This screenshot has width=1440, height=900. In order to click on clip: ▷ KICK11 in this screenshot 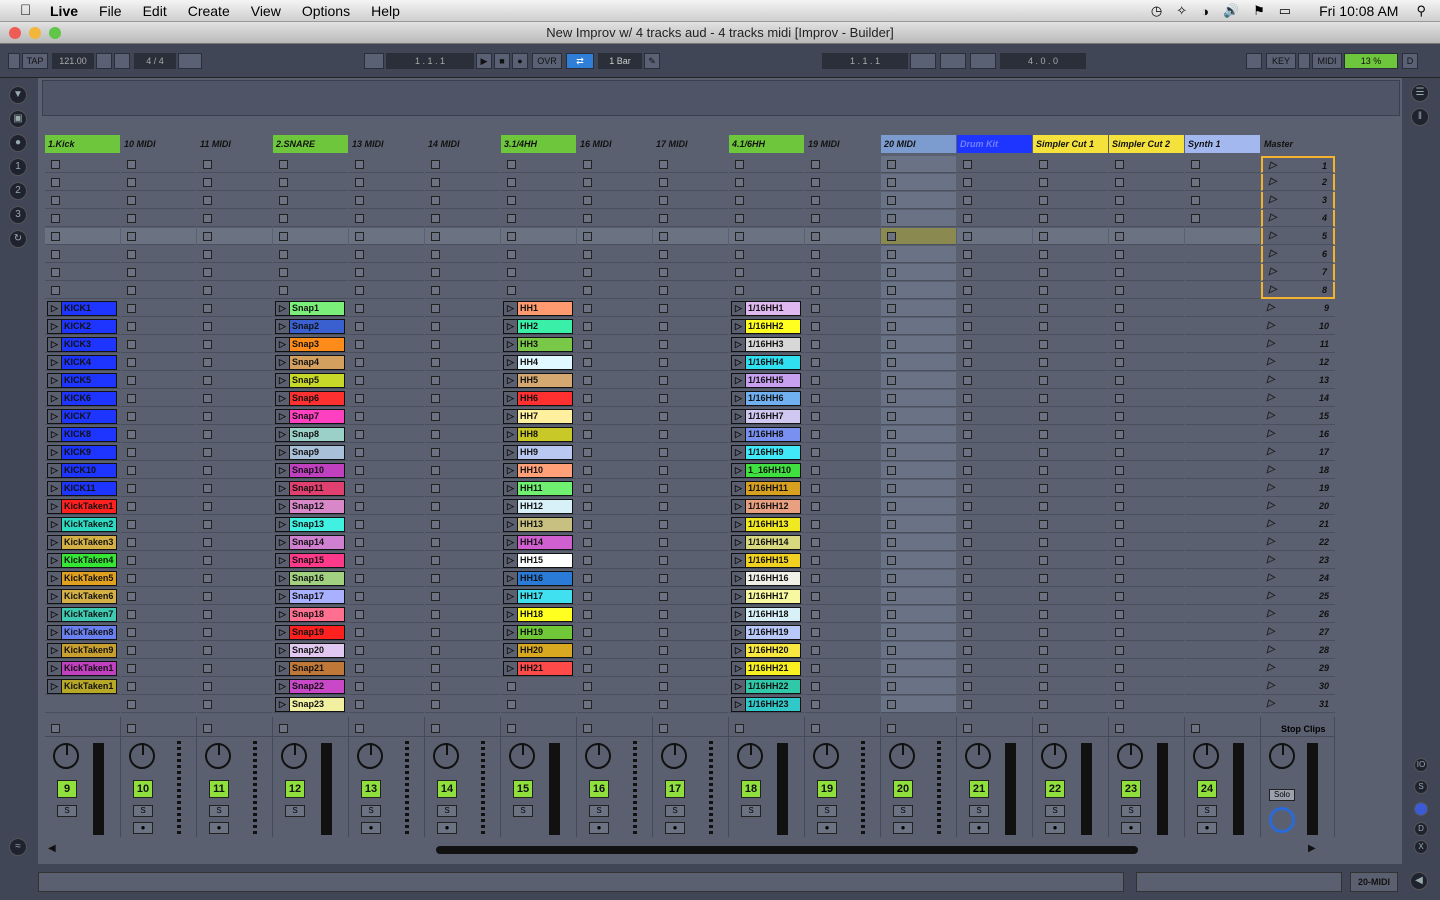, I will do `click(82, 488)`.